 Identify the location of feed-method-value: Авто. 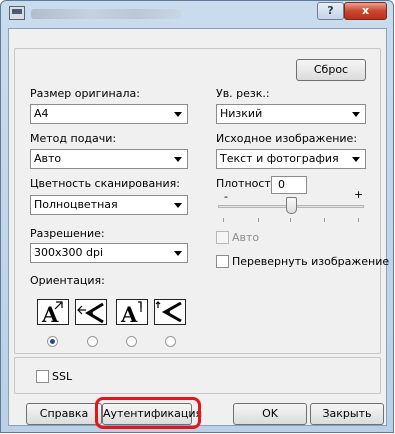
(48, 158).